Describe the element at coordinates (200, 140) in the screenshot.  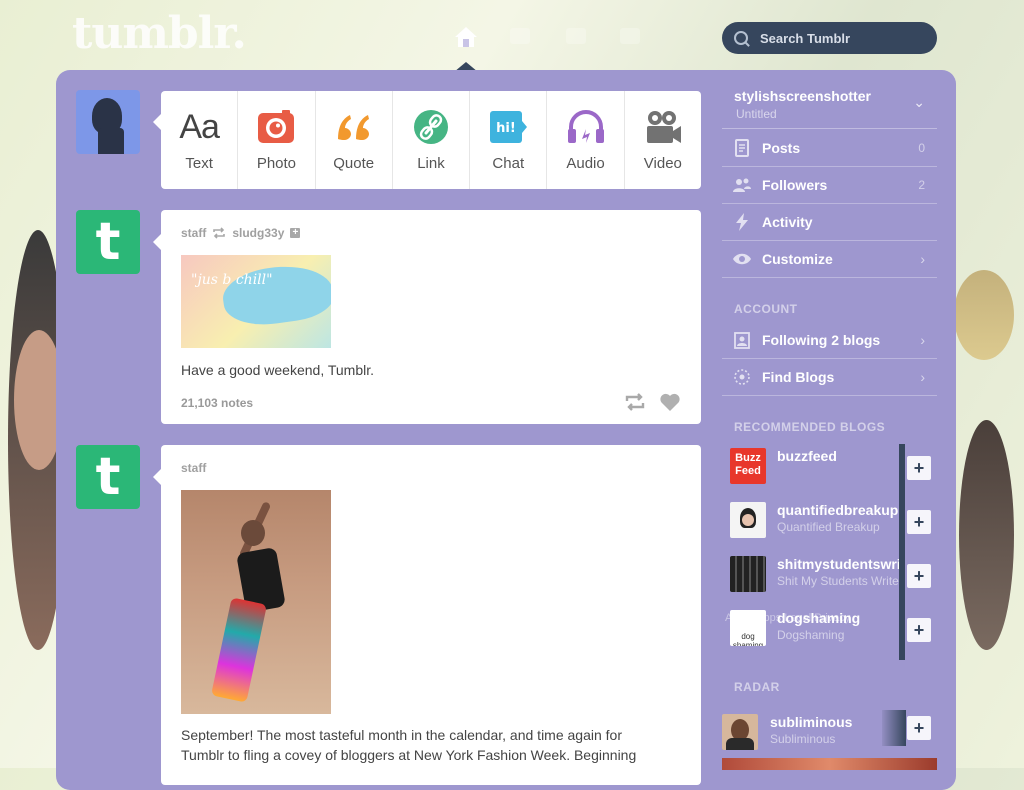
I see `post-type-text: Aa Text` at that location.